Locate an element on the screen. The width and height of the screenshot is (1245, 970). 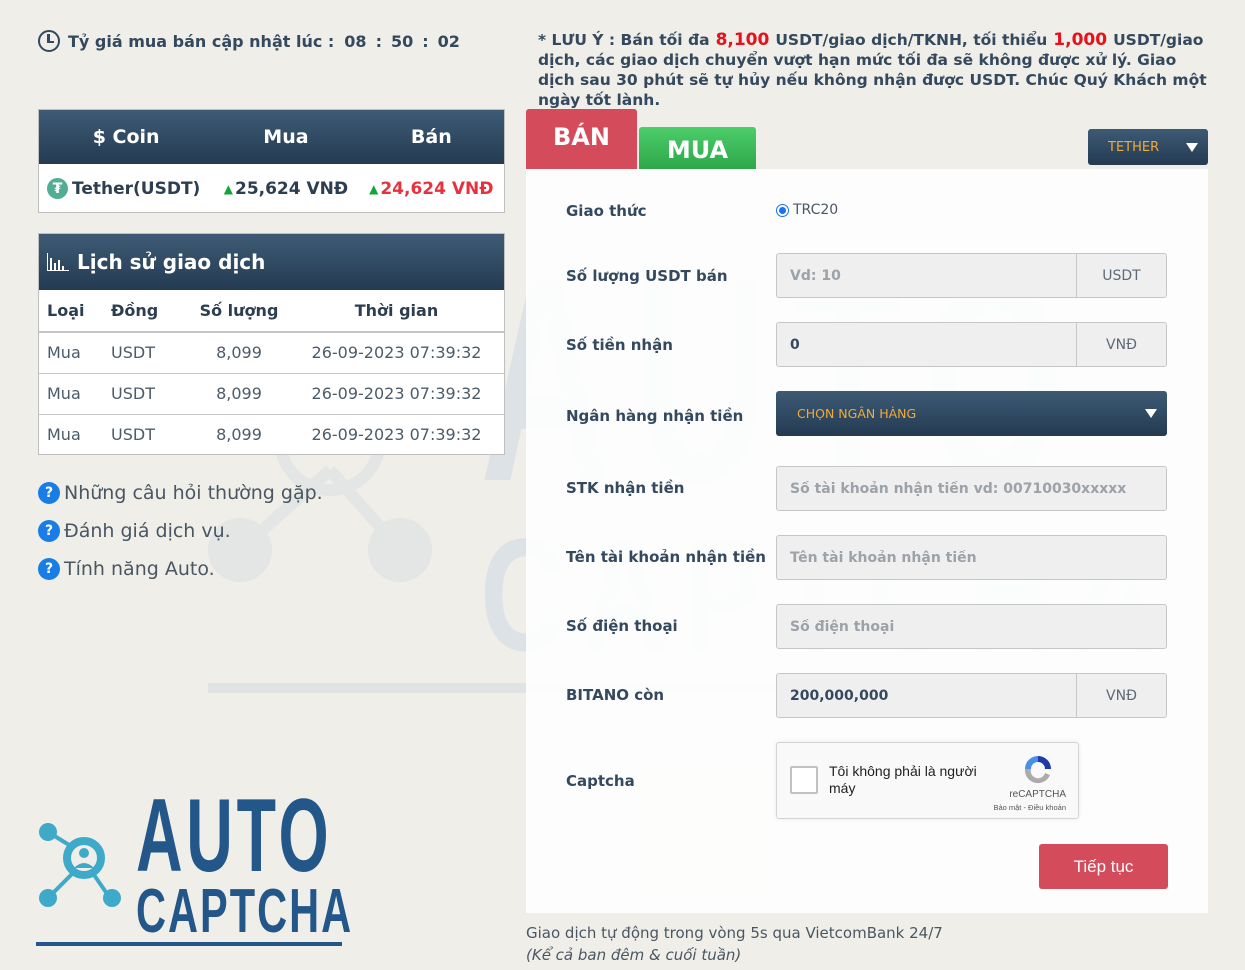
receive-label: Số tiền nhận is located at coordinates (619, 345).